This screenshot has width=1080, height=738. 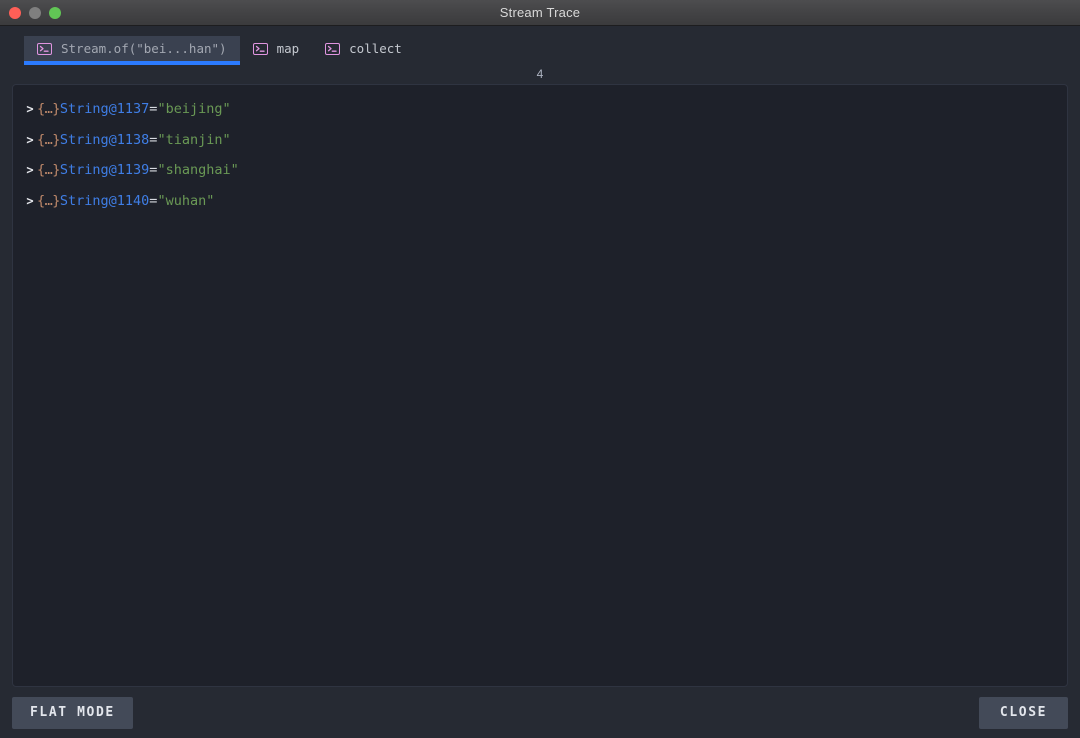 What do you see at coordinates (35, 12) in the screenshot?
I see `minimize-window-button` at bounding box center [35, 12].